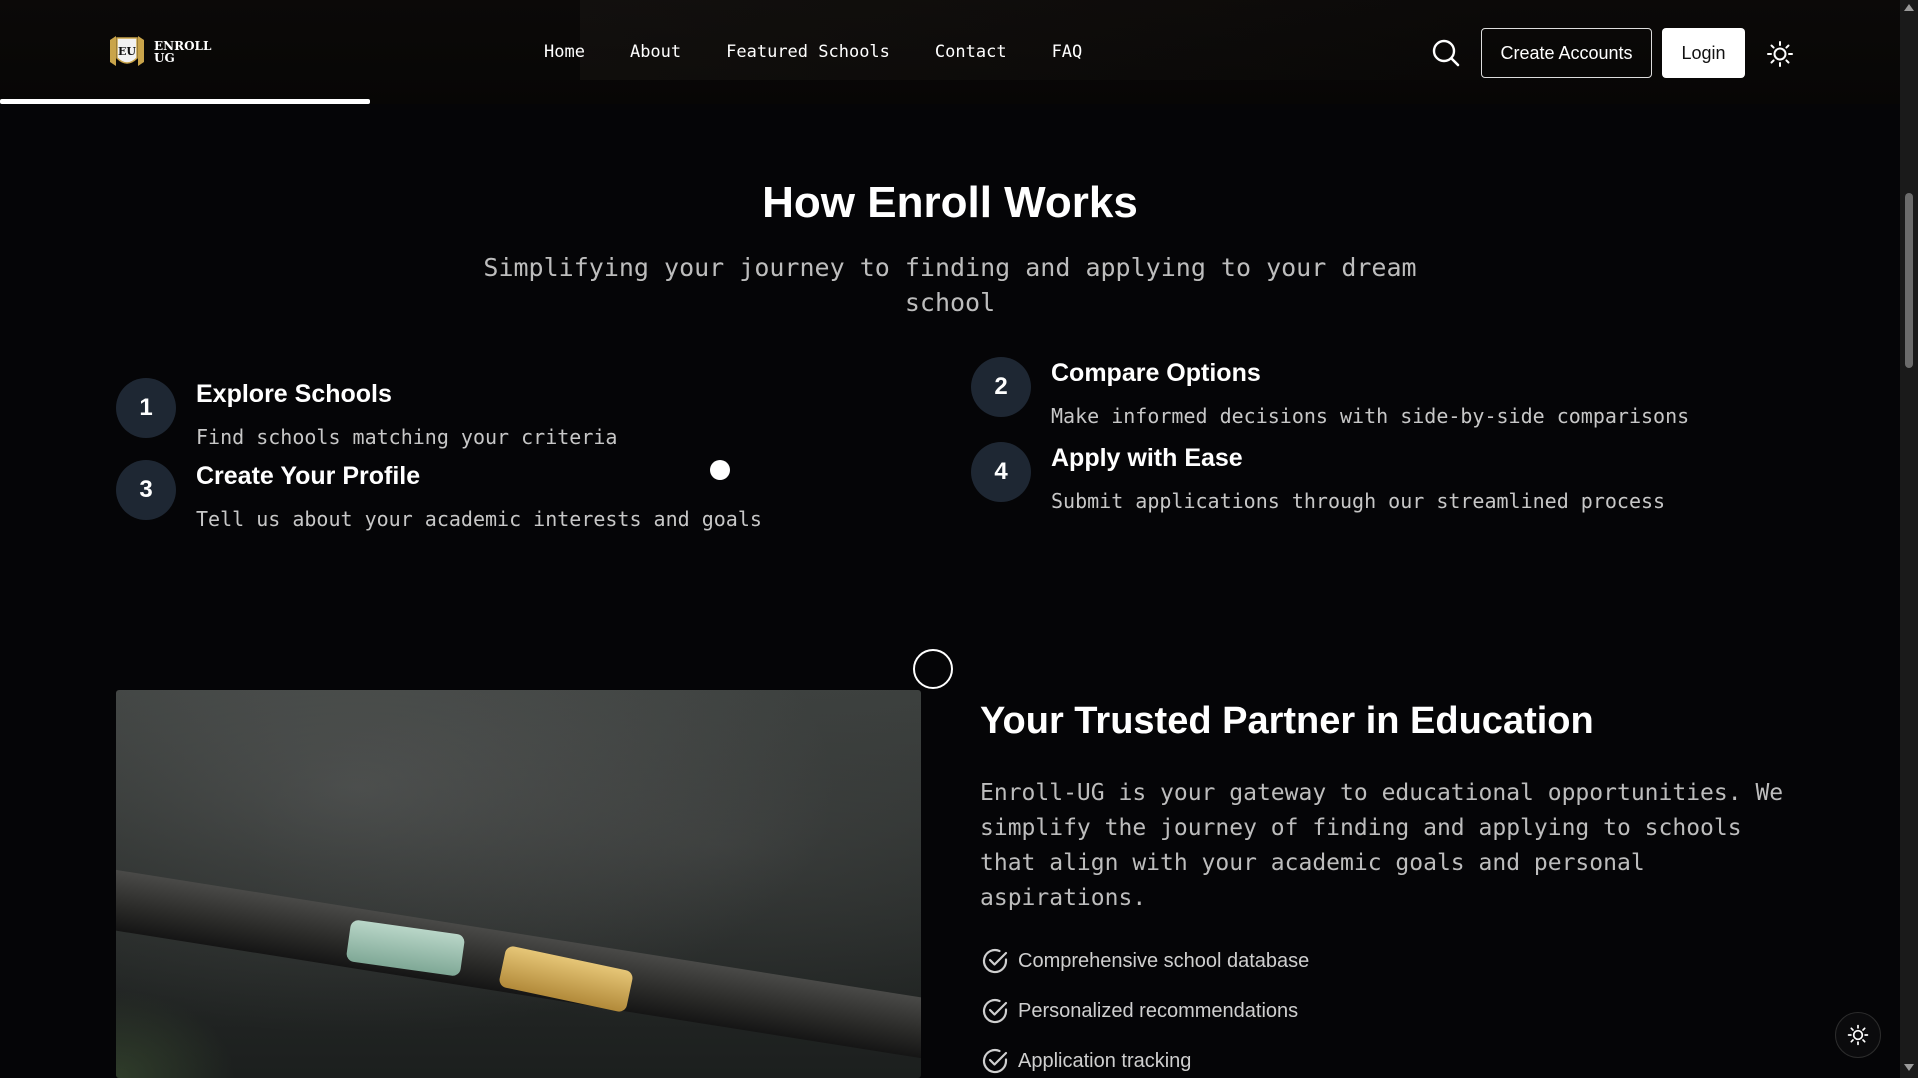 This screenshot has height=1078, width=1918. Describe the element at coordinates (1147, 458) in the screenshot. I see `step-title: Apply with Ease` at that location.